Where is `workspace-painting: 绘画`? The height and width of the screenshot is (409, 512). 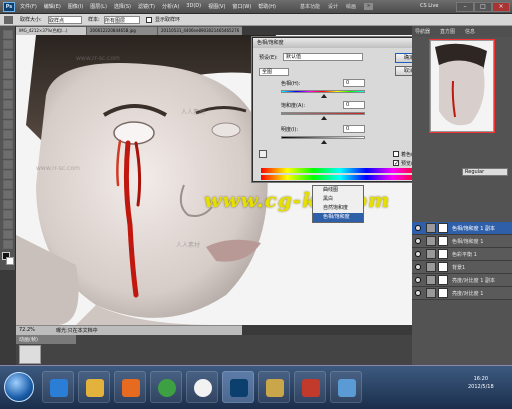
workspace-painting: 绘画 is located at coordinates (351, 6).